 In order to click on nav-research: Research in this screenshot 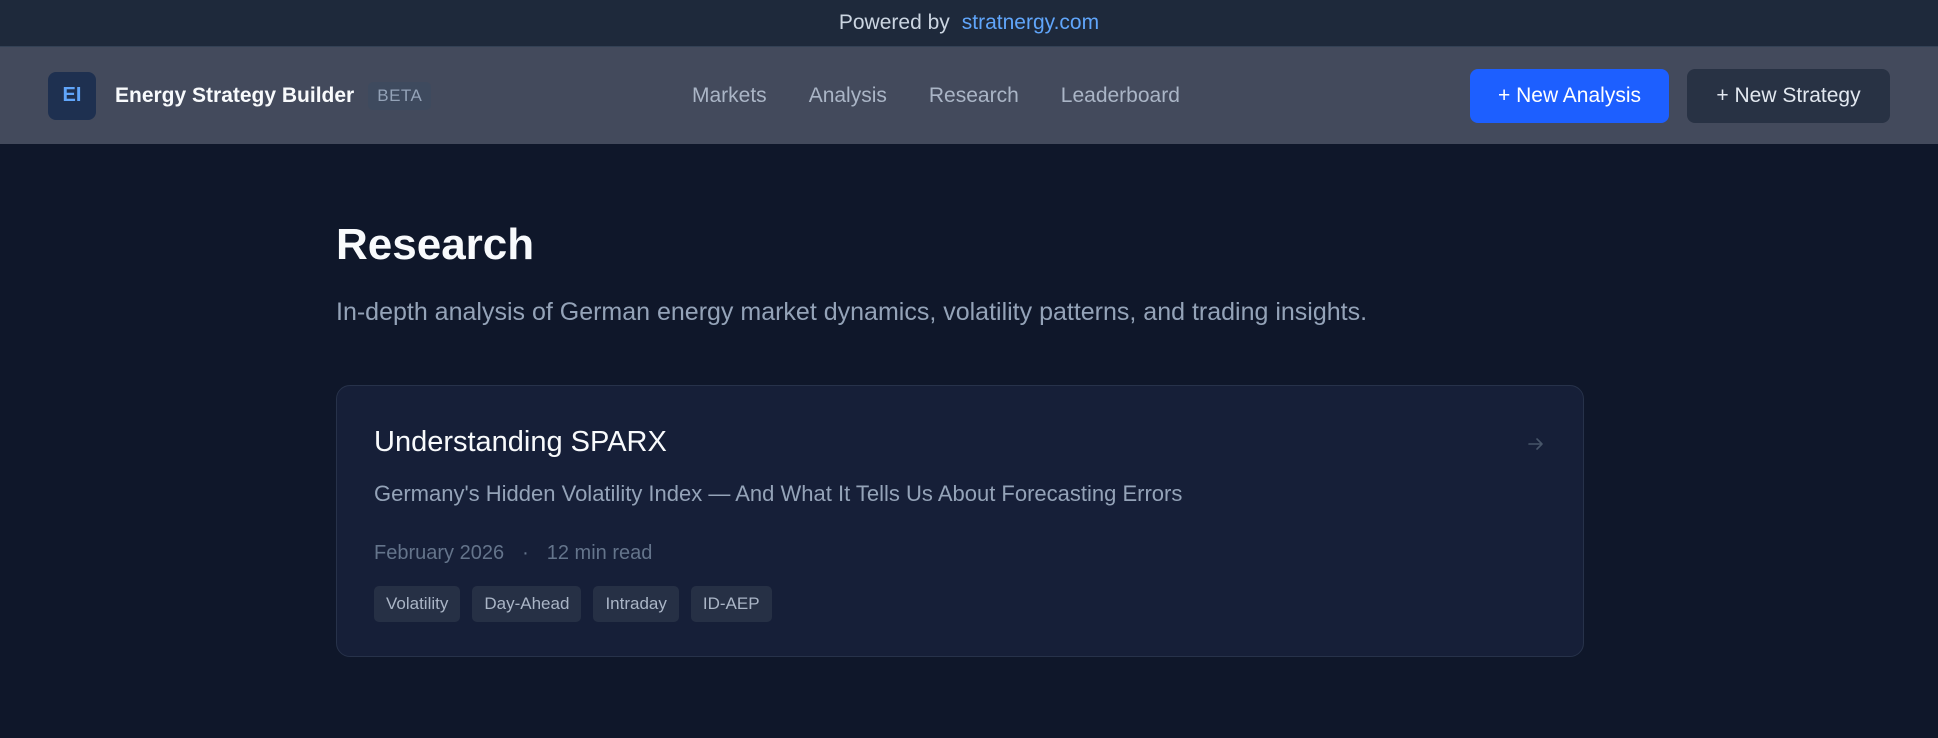, I will do `click(974, 96)`.